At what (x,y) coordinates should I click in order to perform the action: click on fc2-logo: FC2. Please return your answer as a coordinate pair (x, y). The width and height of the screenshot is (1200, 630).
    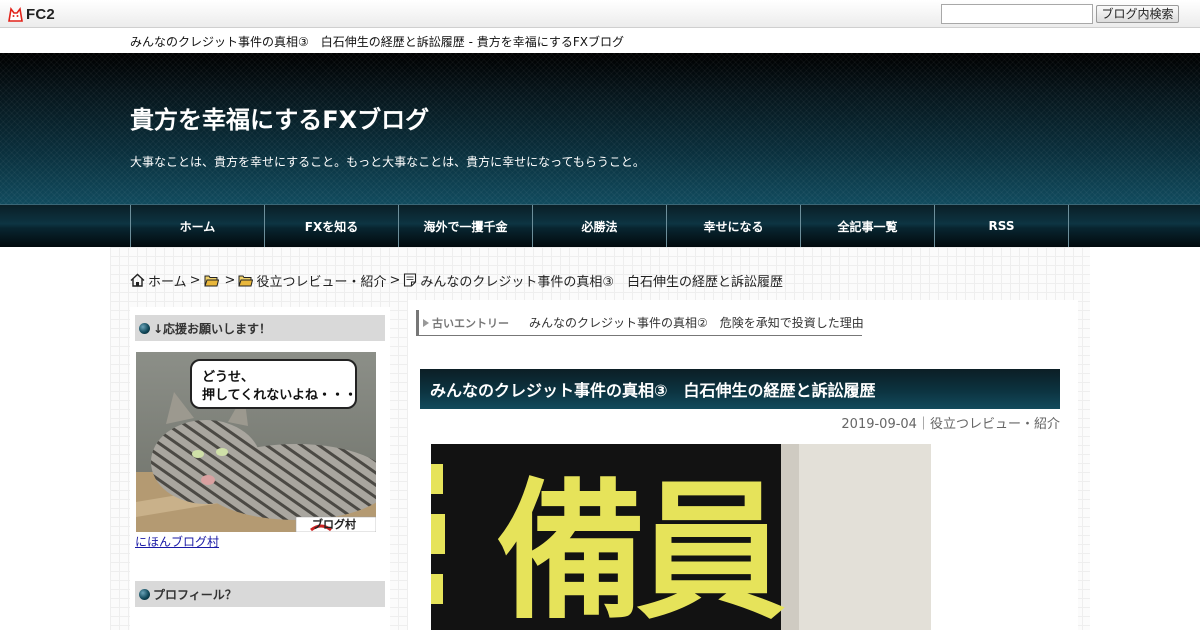
    Looking at the image, I should click on (31, 14).